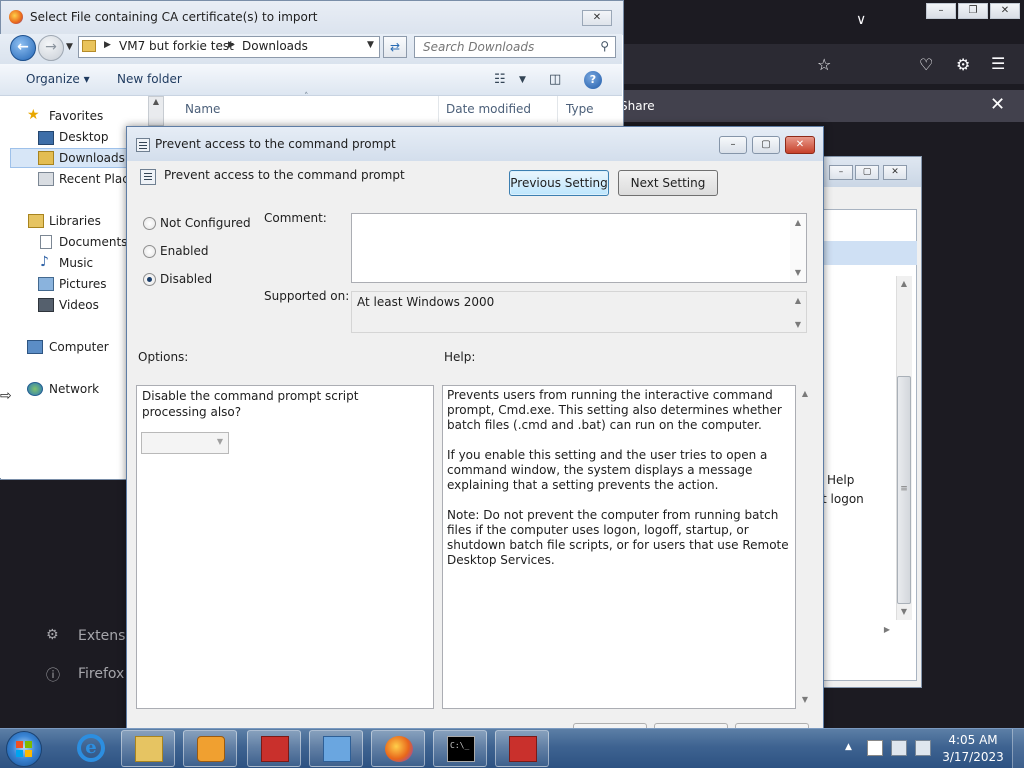  Describe the element at coordinates (904, 611) in the screenshot. I see `gpe-scroll-down-icon: ▼` at that location.